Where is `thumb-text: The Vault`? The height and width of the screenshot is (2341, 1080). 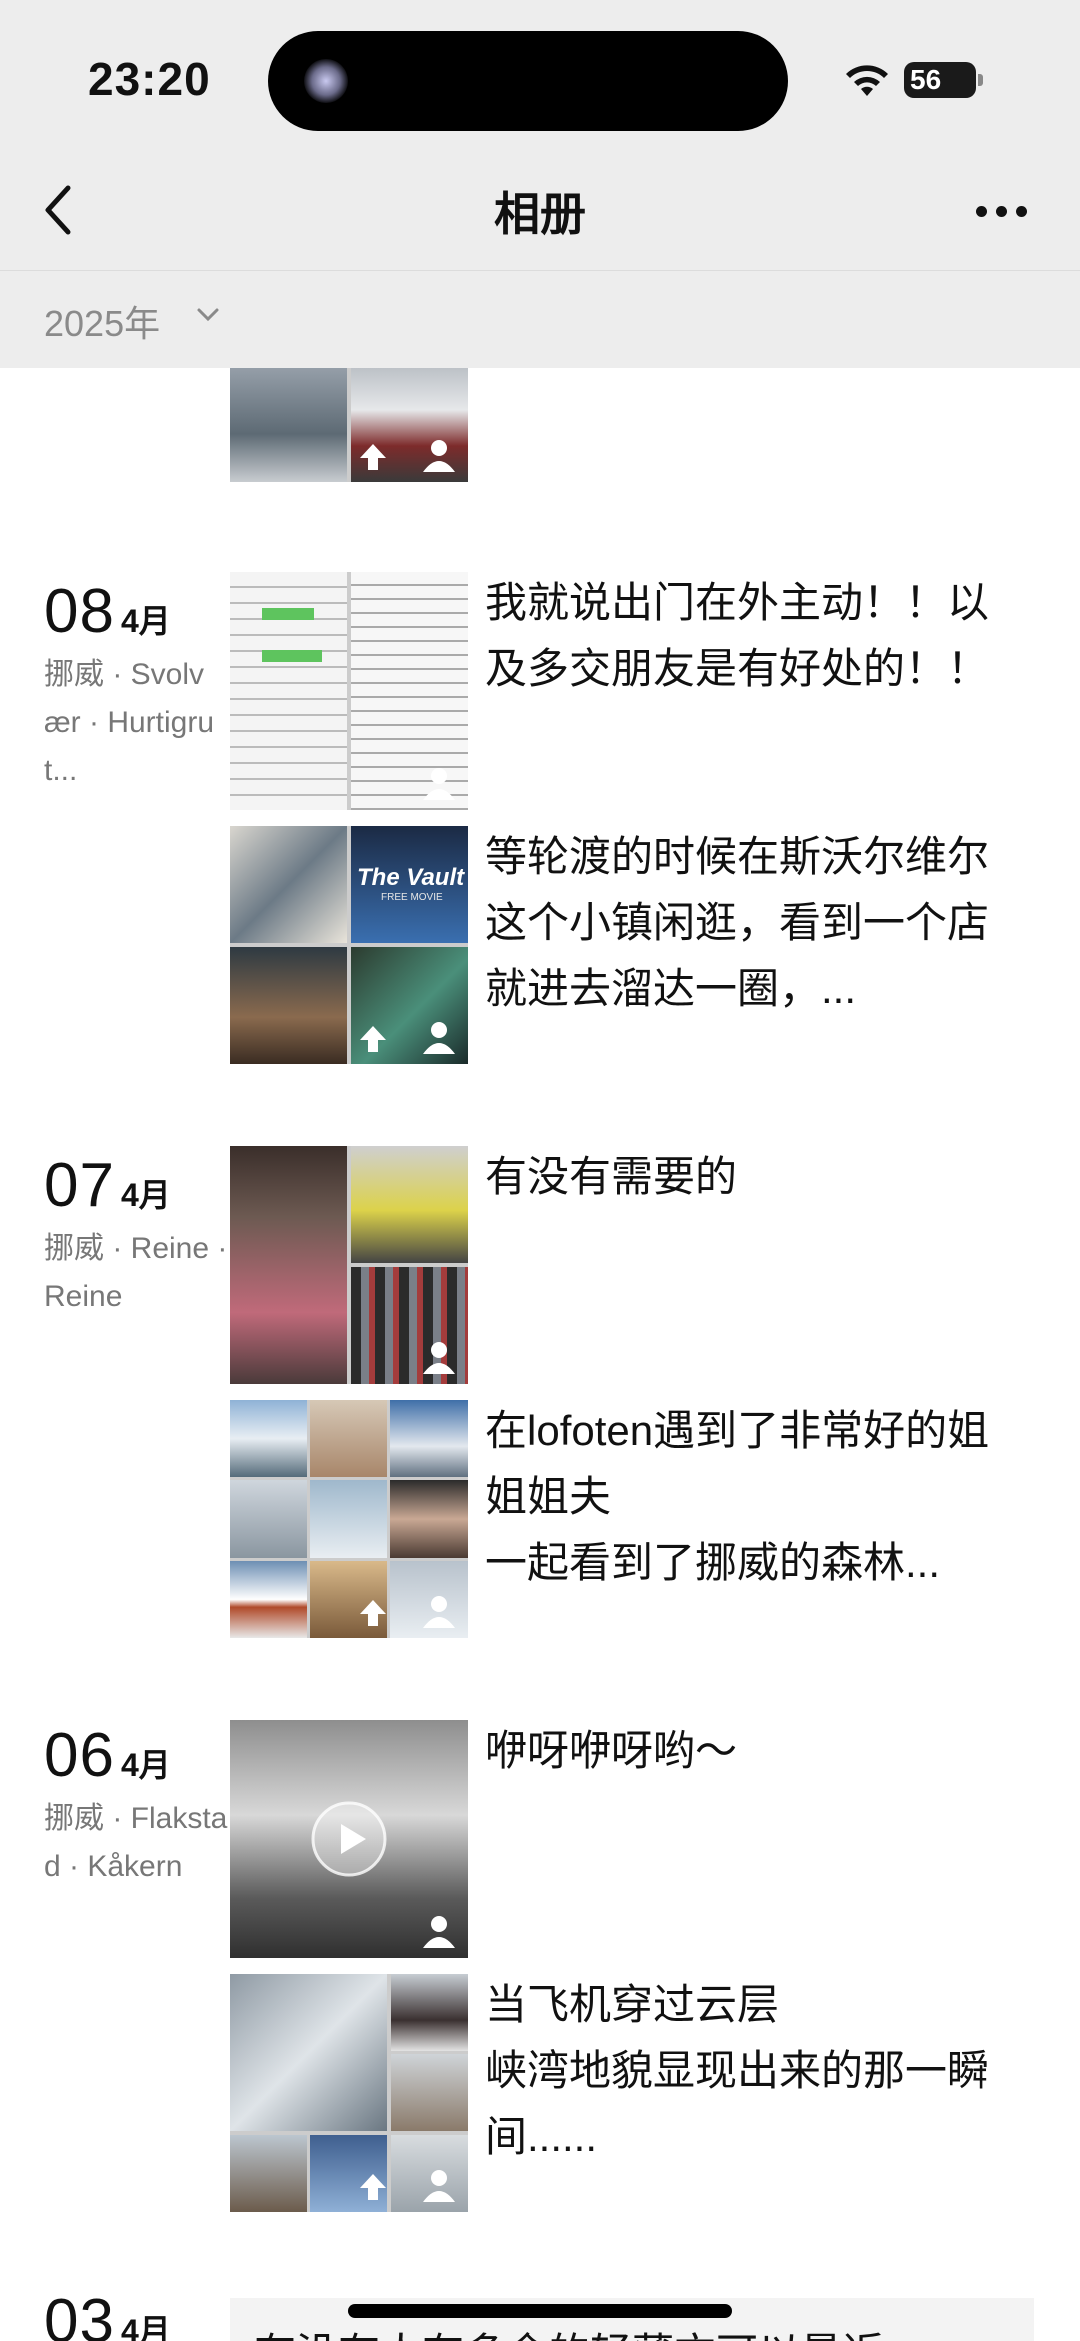
thumb-text: The Vault is located at coordinates (411, 877).